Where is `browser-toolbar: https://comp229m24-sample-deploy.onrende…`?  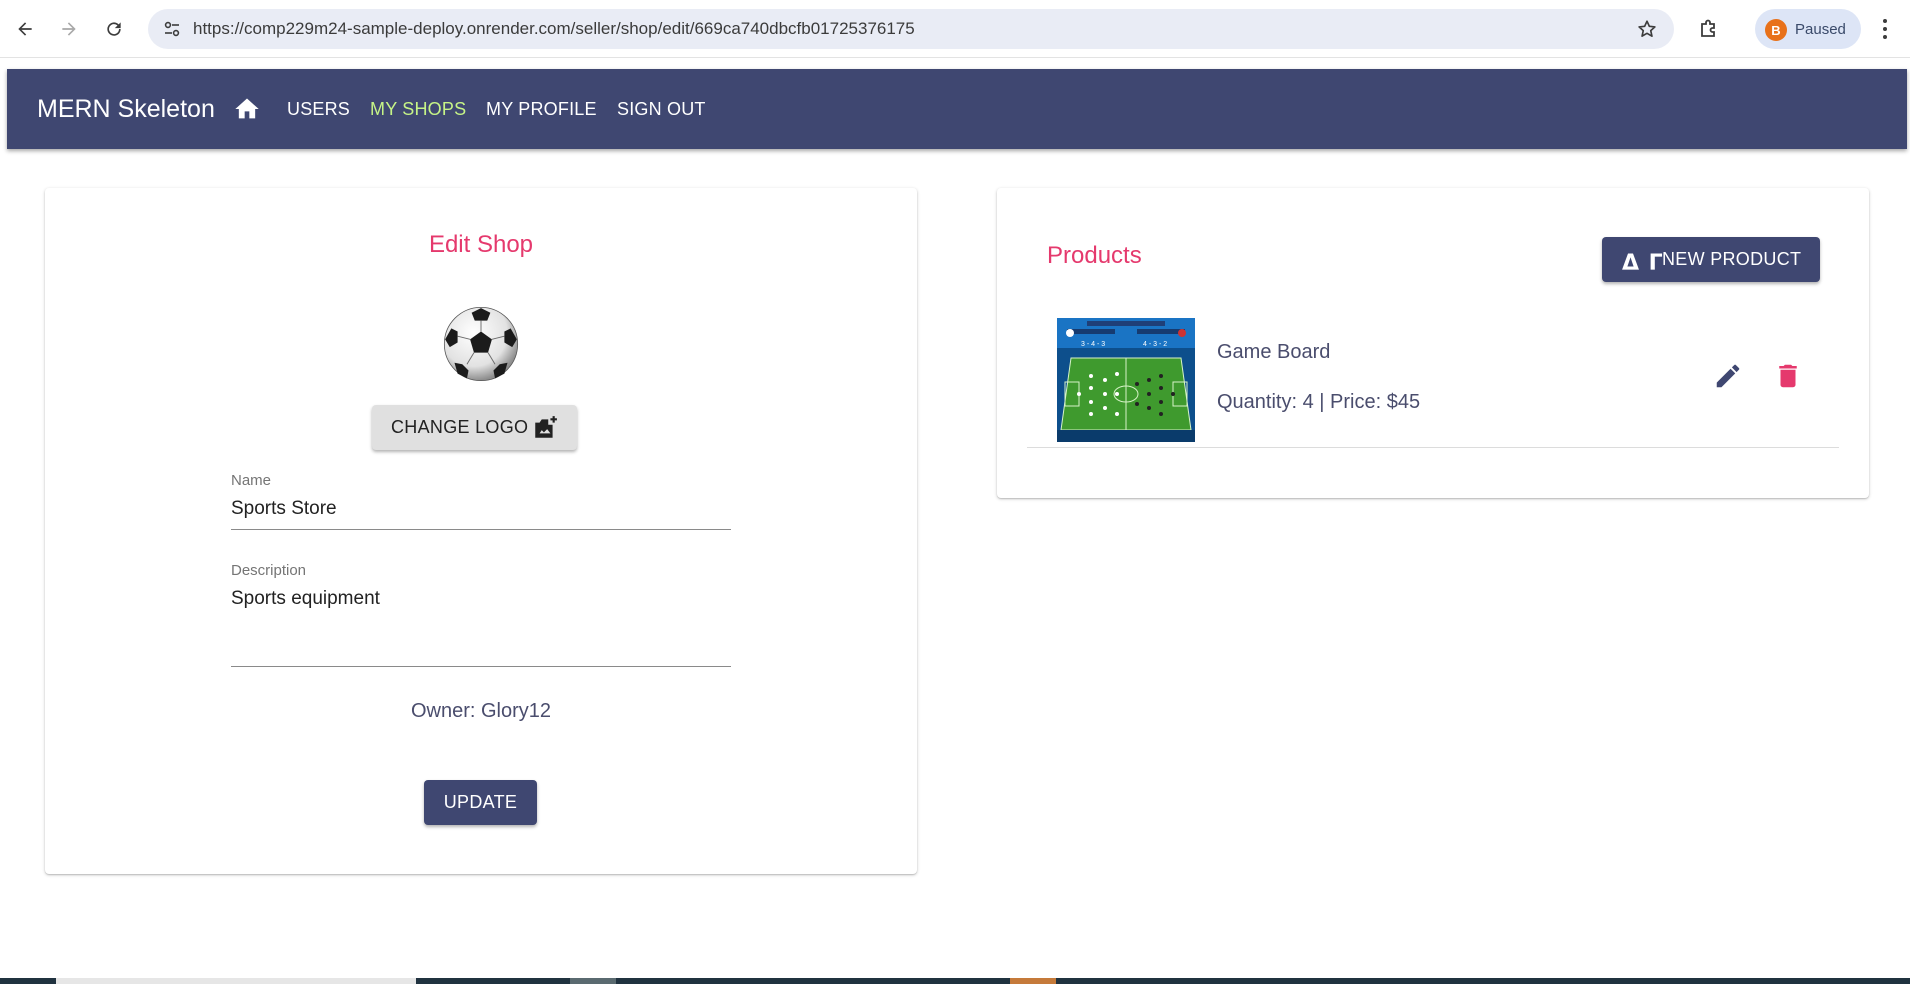 browser-toolbar: https://comp229m24-sample-deploy.onrende… is located at coordinates (955, 29).